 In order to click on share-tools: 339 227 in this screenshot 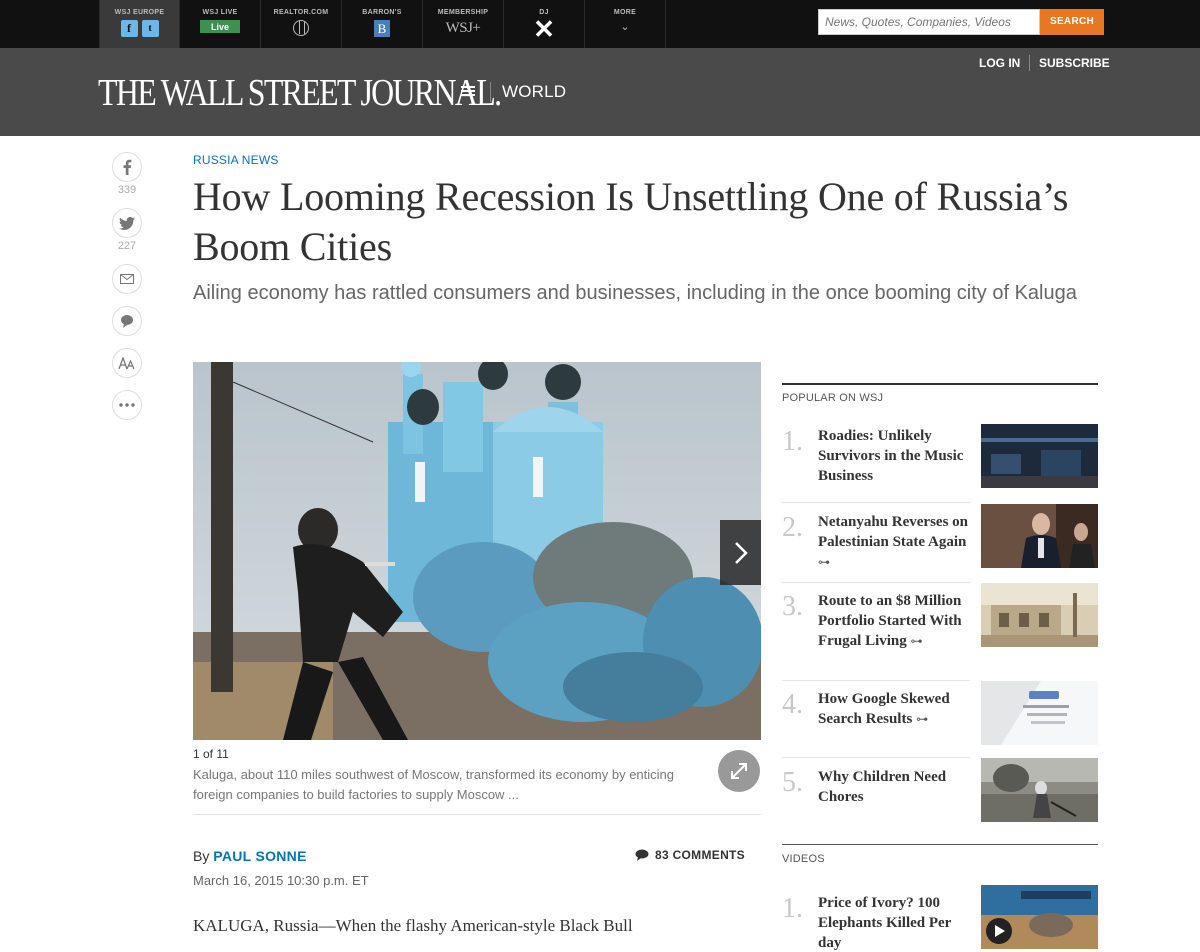, I will do `click(128, 286)`.